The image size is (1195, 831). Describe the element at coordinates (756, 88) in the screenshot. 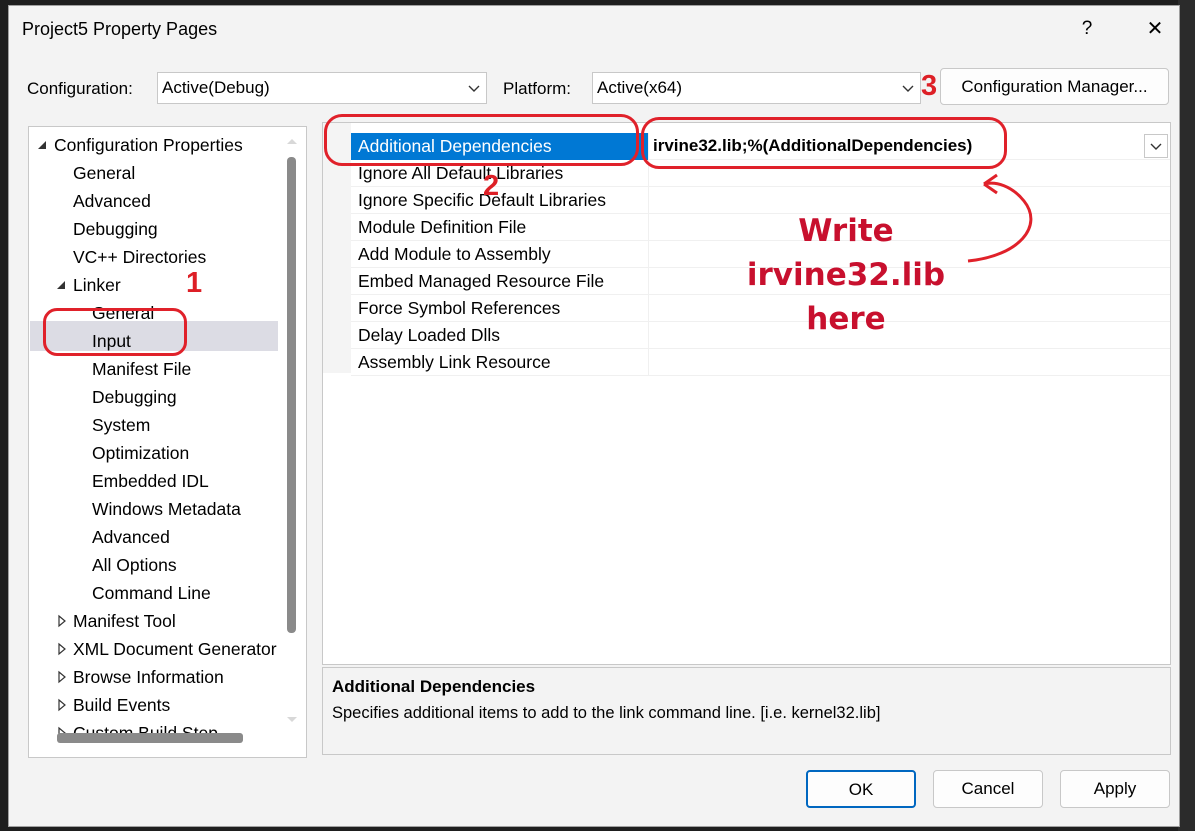

I see `platform-dropdown: Active(x64)` at that location.